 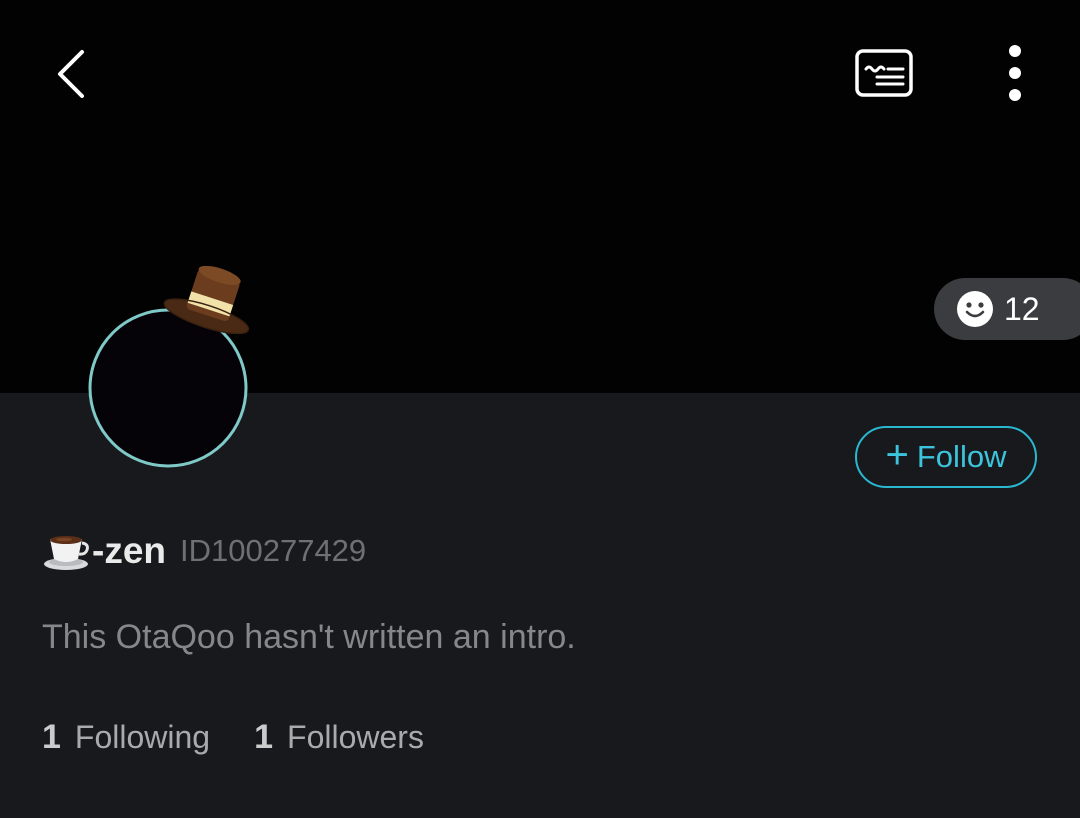 What do you see at coordinates (355, 737) in the screenshot?
I see `followers-label: Followers` at bounding box center [355, 737].